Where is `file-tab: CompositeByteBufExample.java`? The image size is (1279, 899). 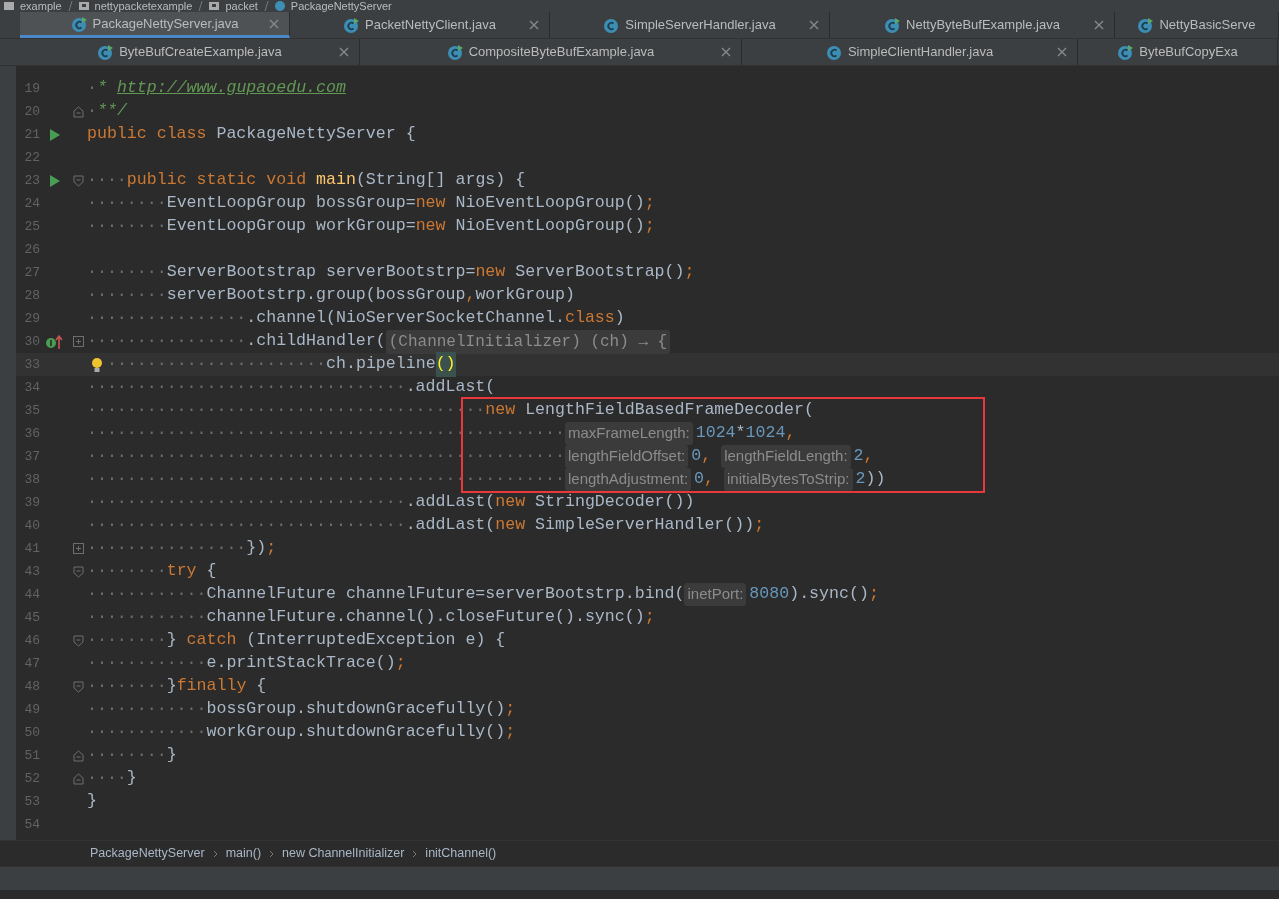 file-tab: CompositeByteBufExample.java is located at coordinates (551, 52).